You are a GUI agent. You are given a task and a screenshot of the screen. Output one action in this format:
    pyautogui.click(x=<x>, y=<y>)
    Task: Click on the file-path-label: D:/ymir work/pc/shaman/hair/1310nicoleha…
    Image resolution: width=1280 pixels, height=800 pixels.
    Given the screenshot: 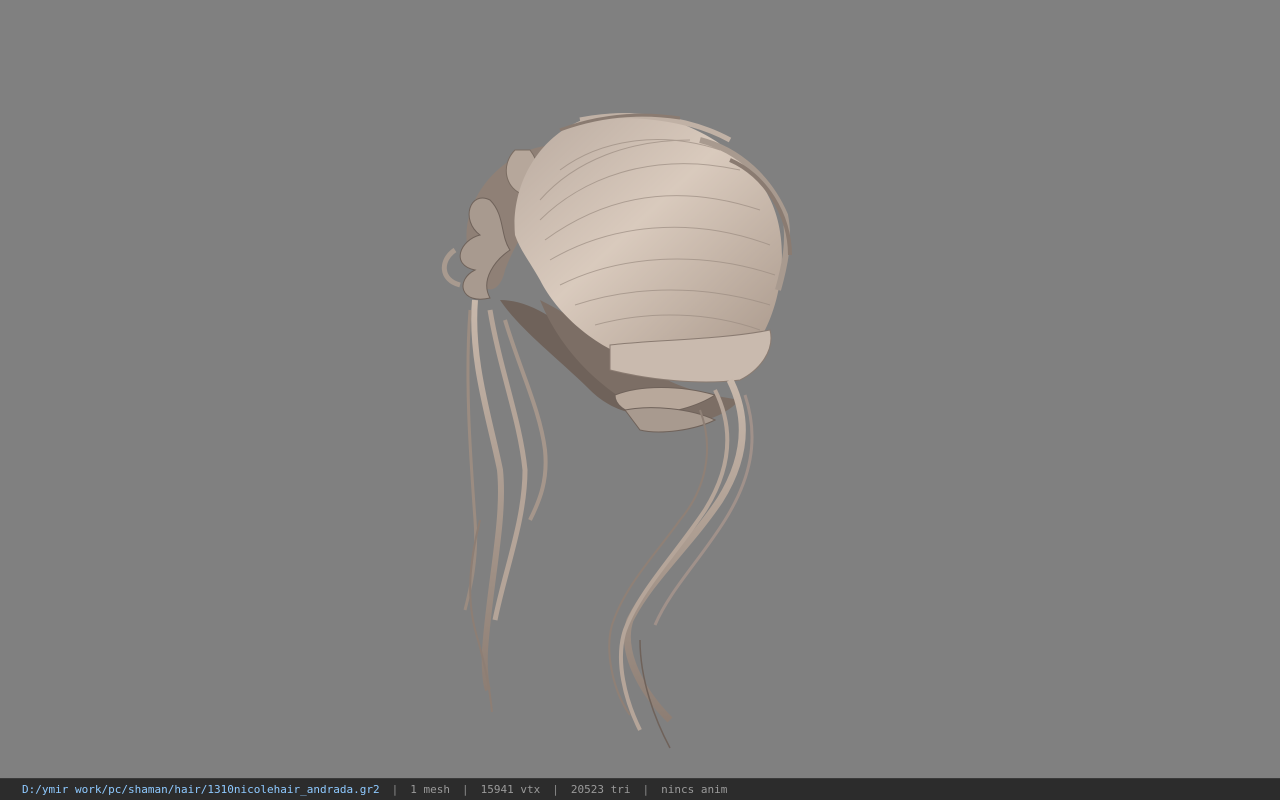 What is the action you would take?
    pyautogui.click(x=201, y=789)
    